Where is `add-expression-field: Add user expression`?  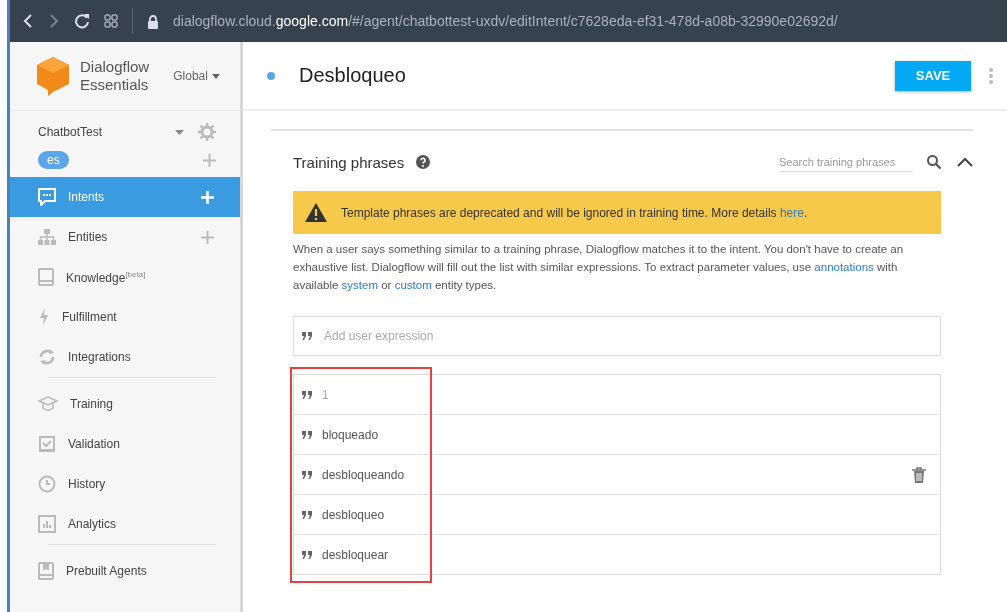 add-expression-field: Add user expression is located at coordinates (617, 336).